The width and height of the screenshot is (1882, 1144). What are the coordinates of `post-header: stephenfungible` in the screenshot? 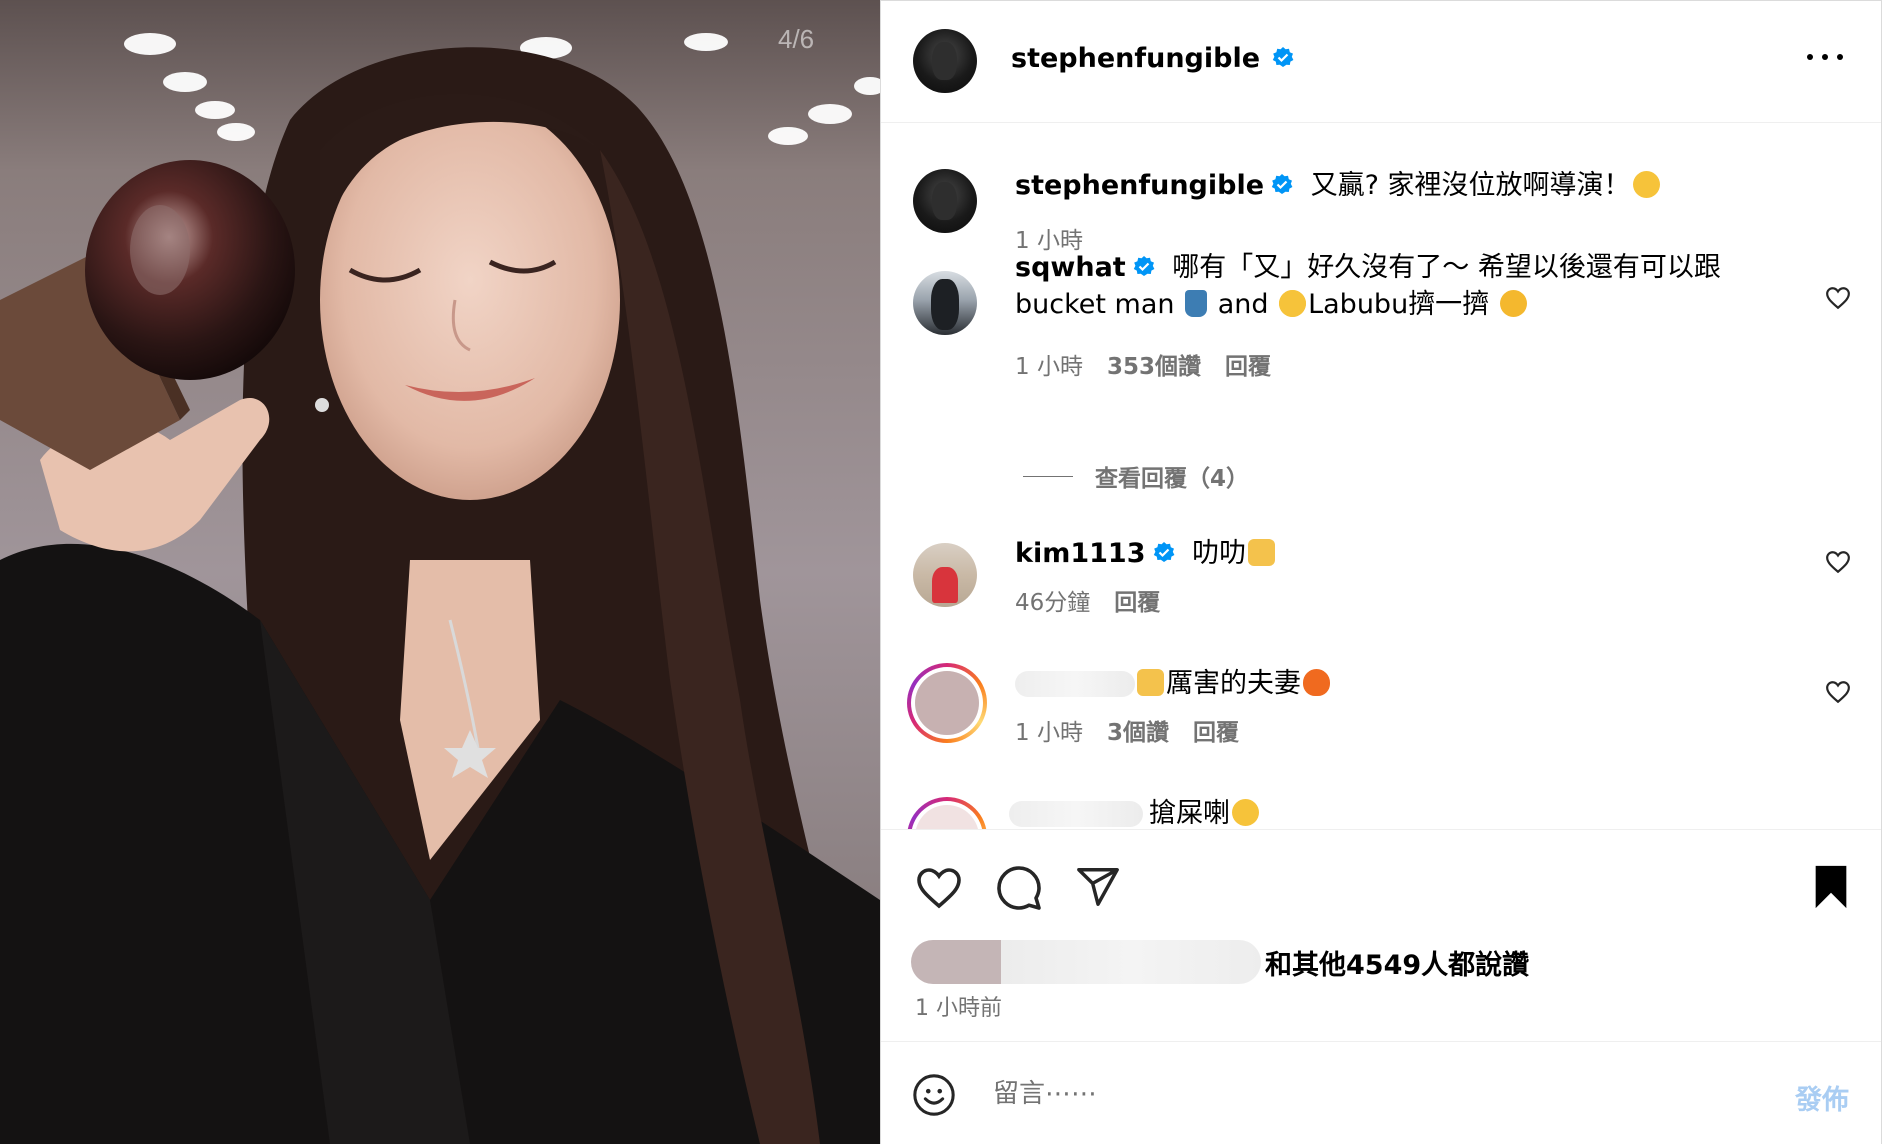 It's located at (1381, 62).